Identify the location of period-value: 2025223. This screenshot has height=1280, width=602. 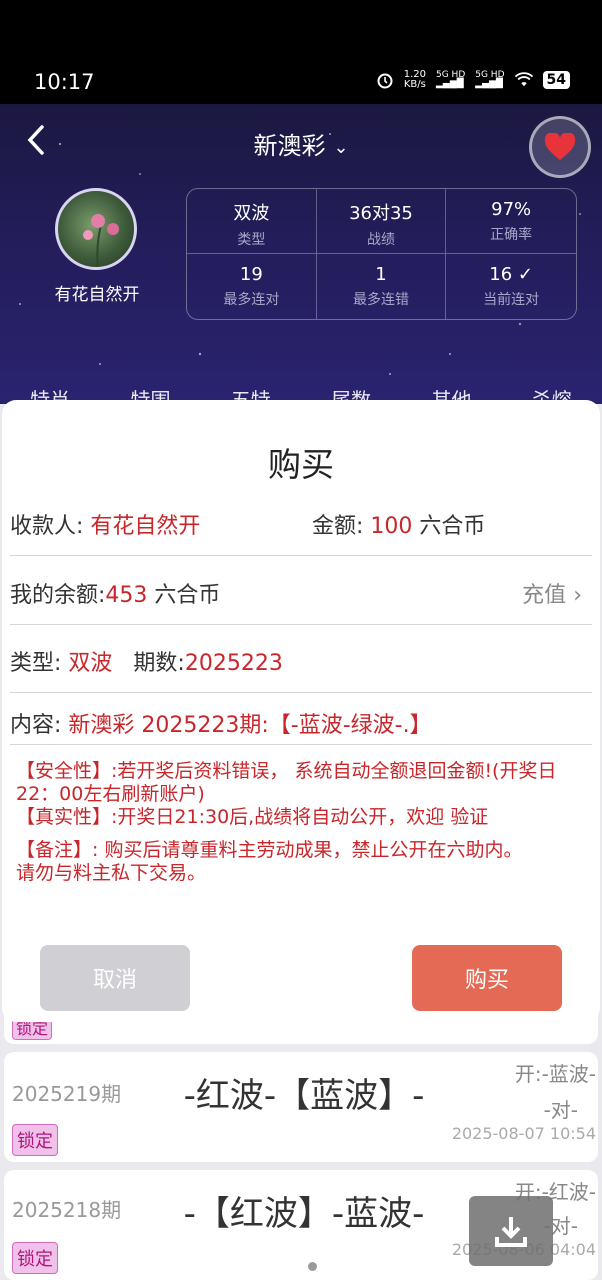
(233, 663).